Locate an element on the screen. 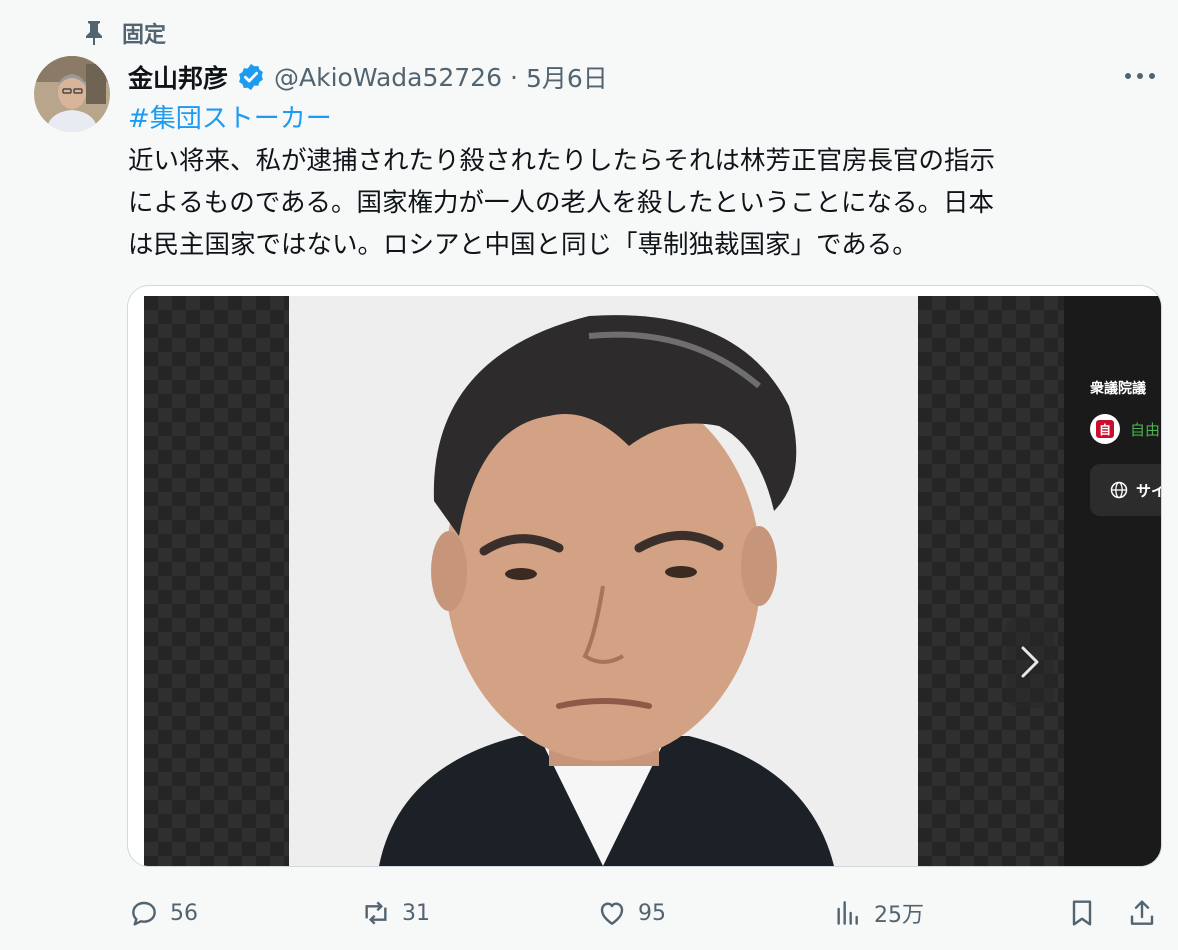 Image resolution: width=1178 pixels, height=950 pixels. bookmark-icon is located at coordinates (1082, 913).